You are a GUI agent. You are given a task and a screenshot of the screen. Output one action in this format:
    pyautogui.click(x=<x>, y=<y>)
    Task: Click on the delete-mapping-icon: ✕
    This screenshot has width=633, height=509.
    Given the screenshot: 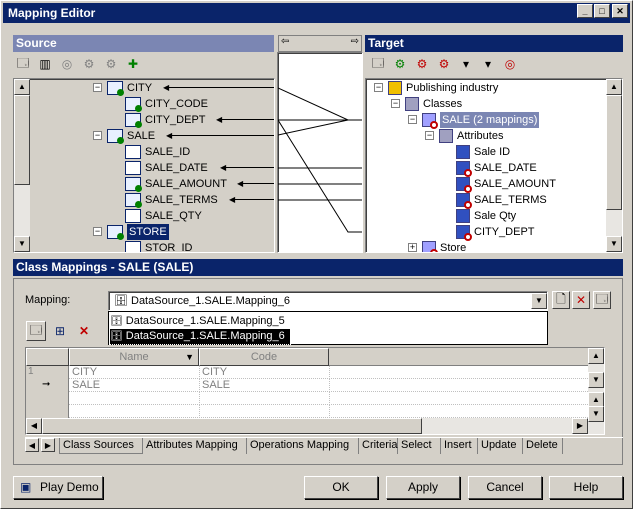 What is the action you would take?
    pyautogui.click(x=581, y=300)
    